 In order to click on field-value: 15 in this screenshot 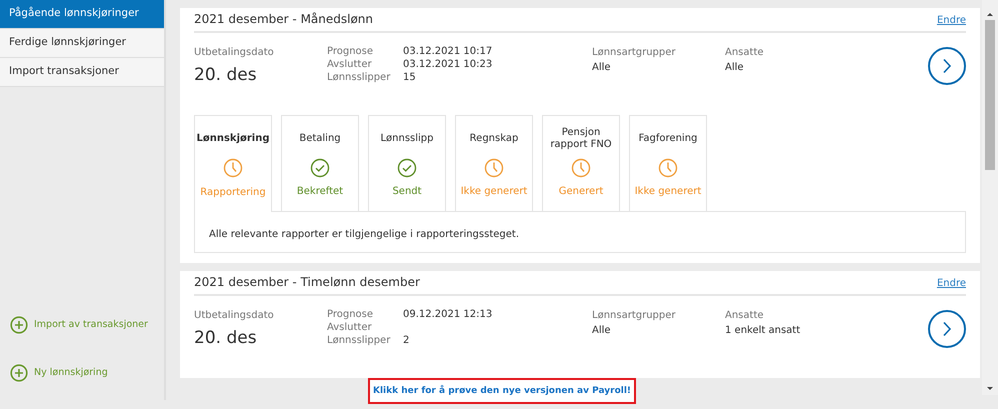, I will do `click(410, 77)`.